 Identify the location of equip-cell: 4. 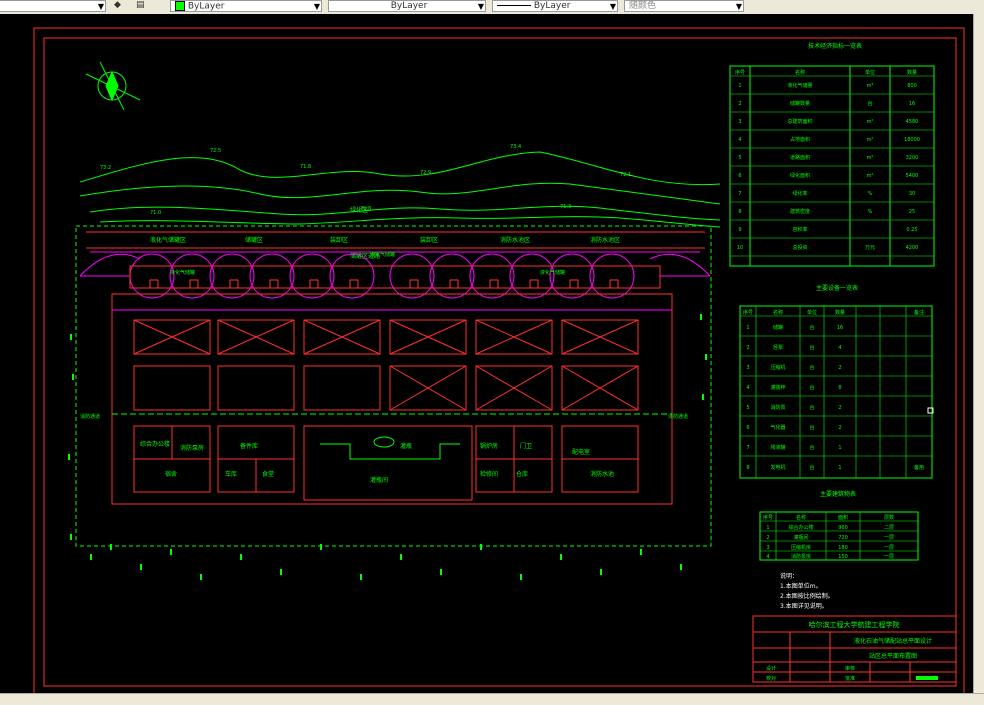
(839, 348).